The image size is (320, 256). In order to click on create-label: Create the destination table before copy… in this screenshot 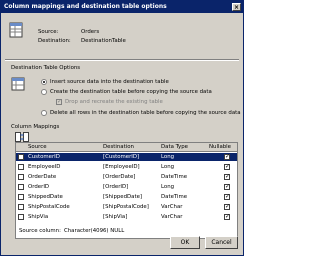, I will do `click(131, 92)`.